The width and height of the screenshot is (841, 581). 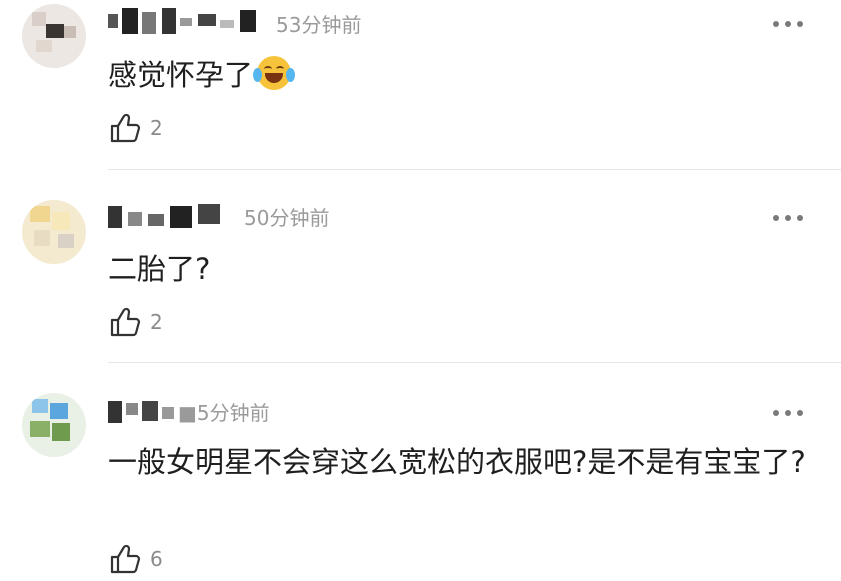 I want to click on comment-time: 50分钟前, so click(x=287, y=218).